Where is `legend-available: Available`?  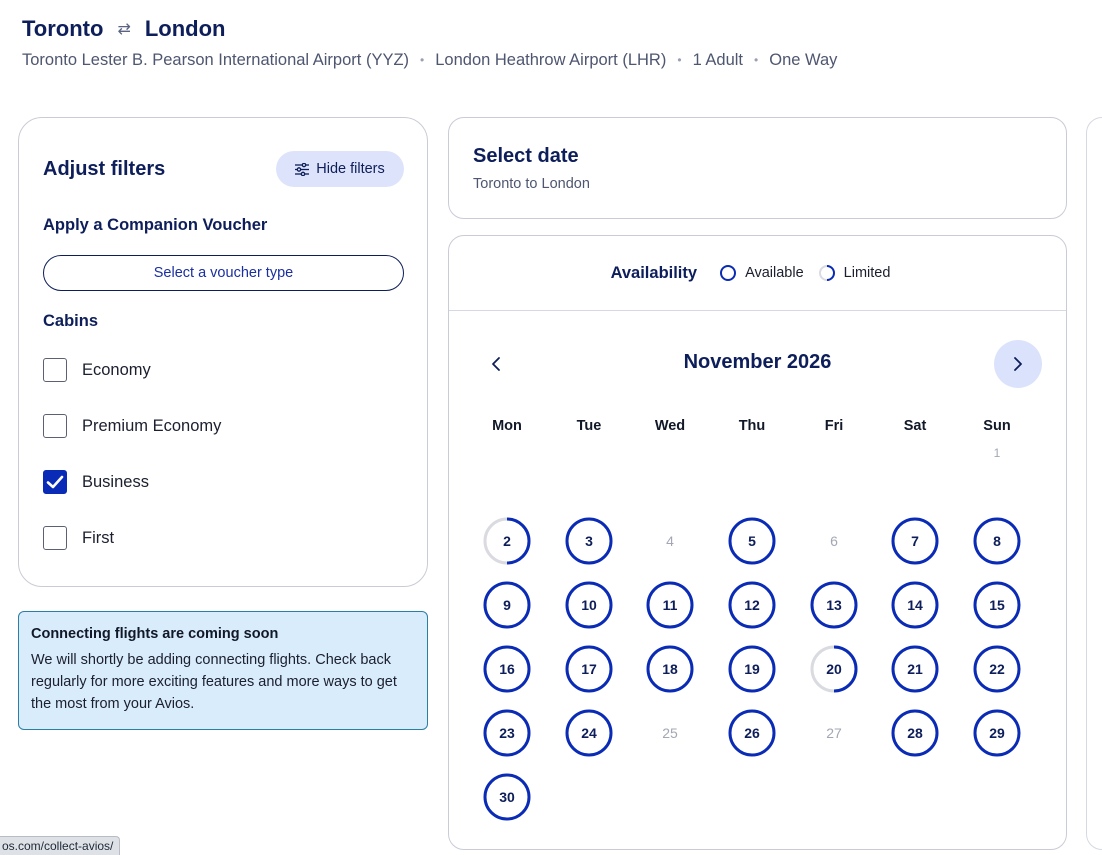
legend-available: Available is located at coordinates (761, 273).